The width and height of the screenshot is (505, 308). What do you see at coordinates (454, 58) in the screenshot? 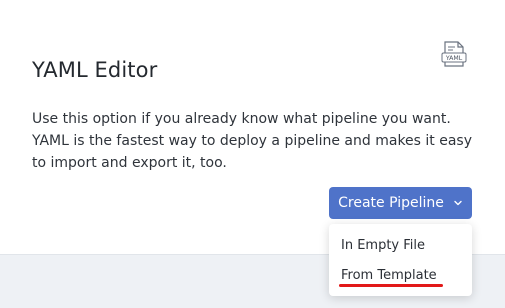
I see `svg-text: YAML` at bounding box center [454, 58].